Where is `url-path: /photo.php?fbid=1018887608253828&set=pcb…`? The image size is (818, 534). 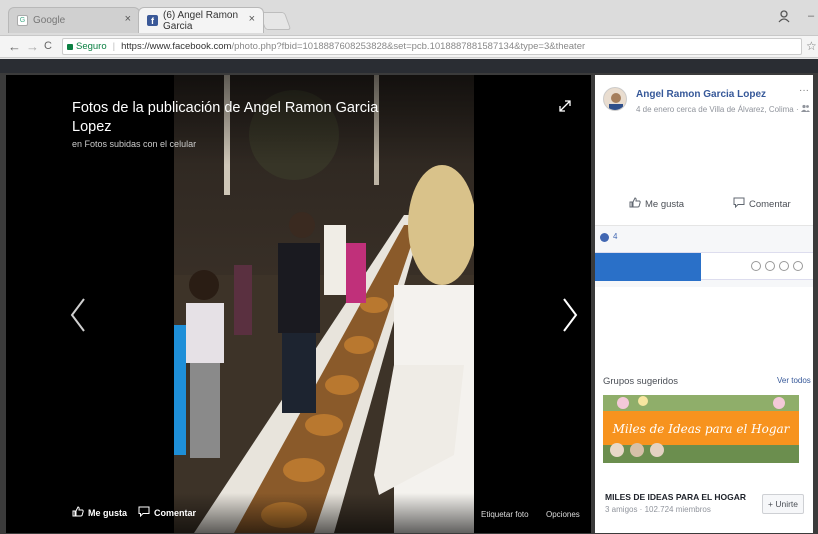 url-path: /photo.php?fbid=1018887608253828&set=pcb… is located at coordinates (408, 46).